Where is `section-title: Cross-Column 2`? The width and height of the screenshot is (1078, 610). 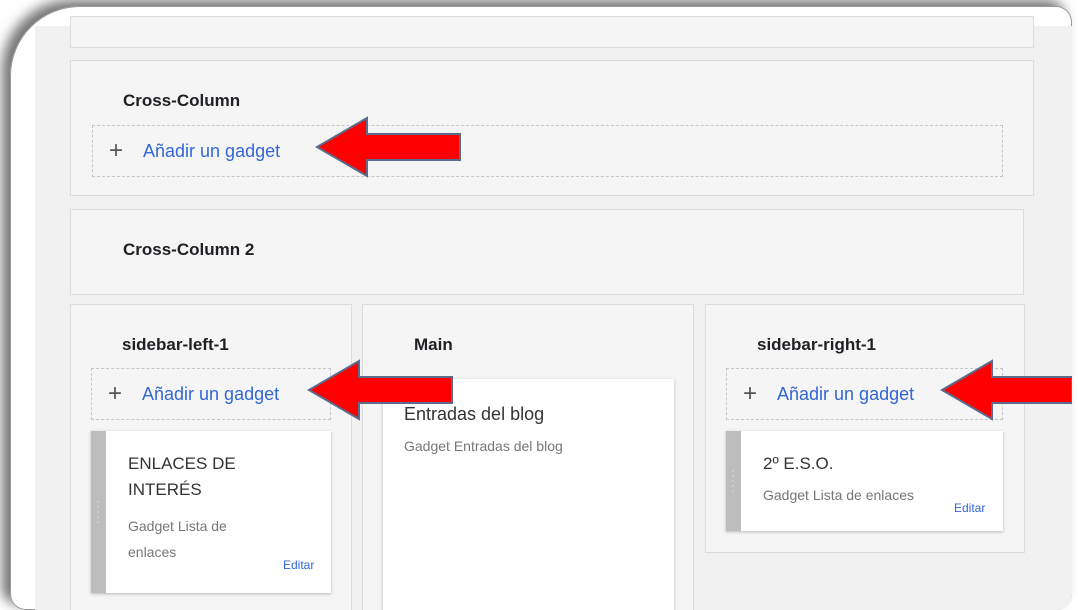
section-title: Cross-Column 2 is located at coordinates (189, 249).